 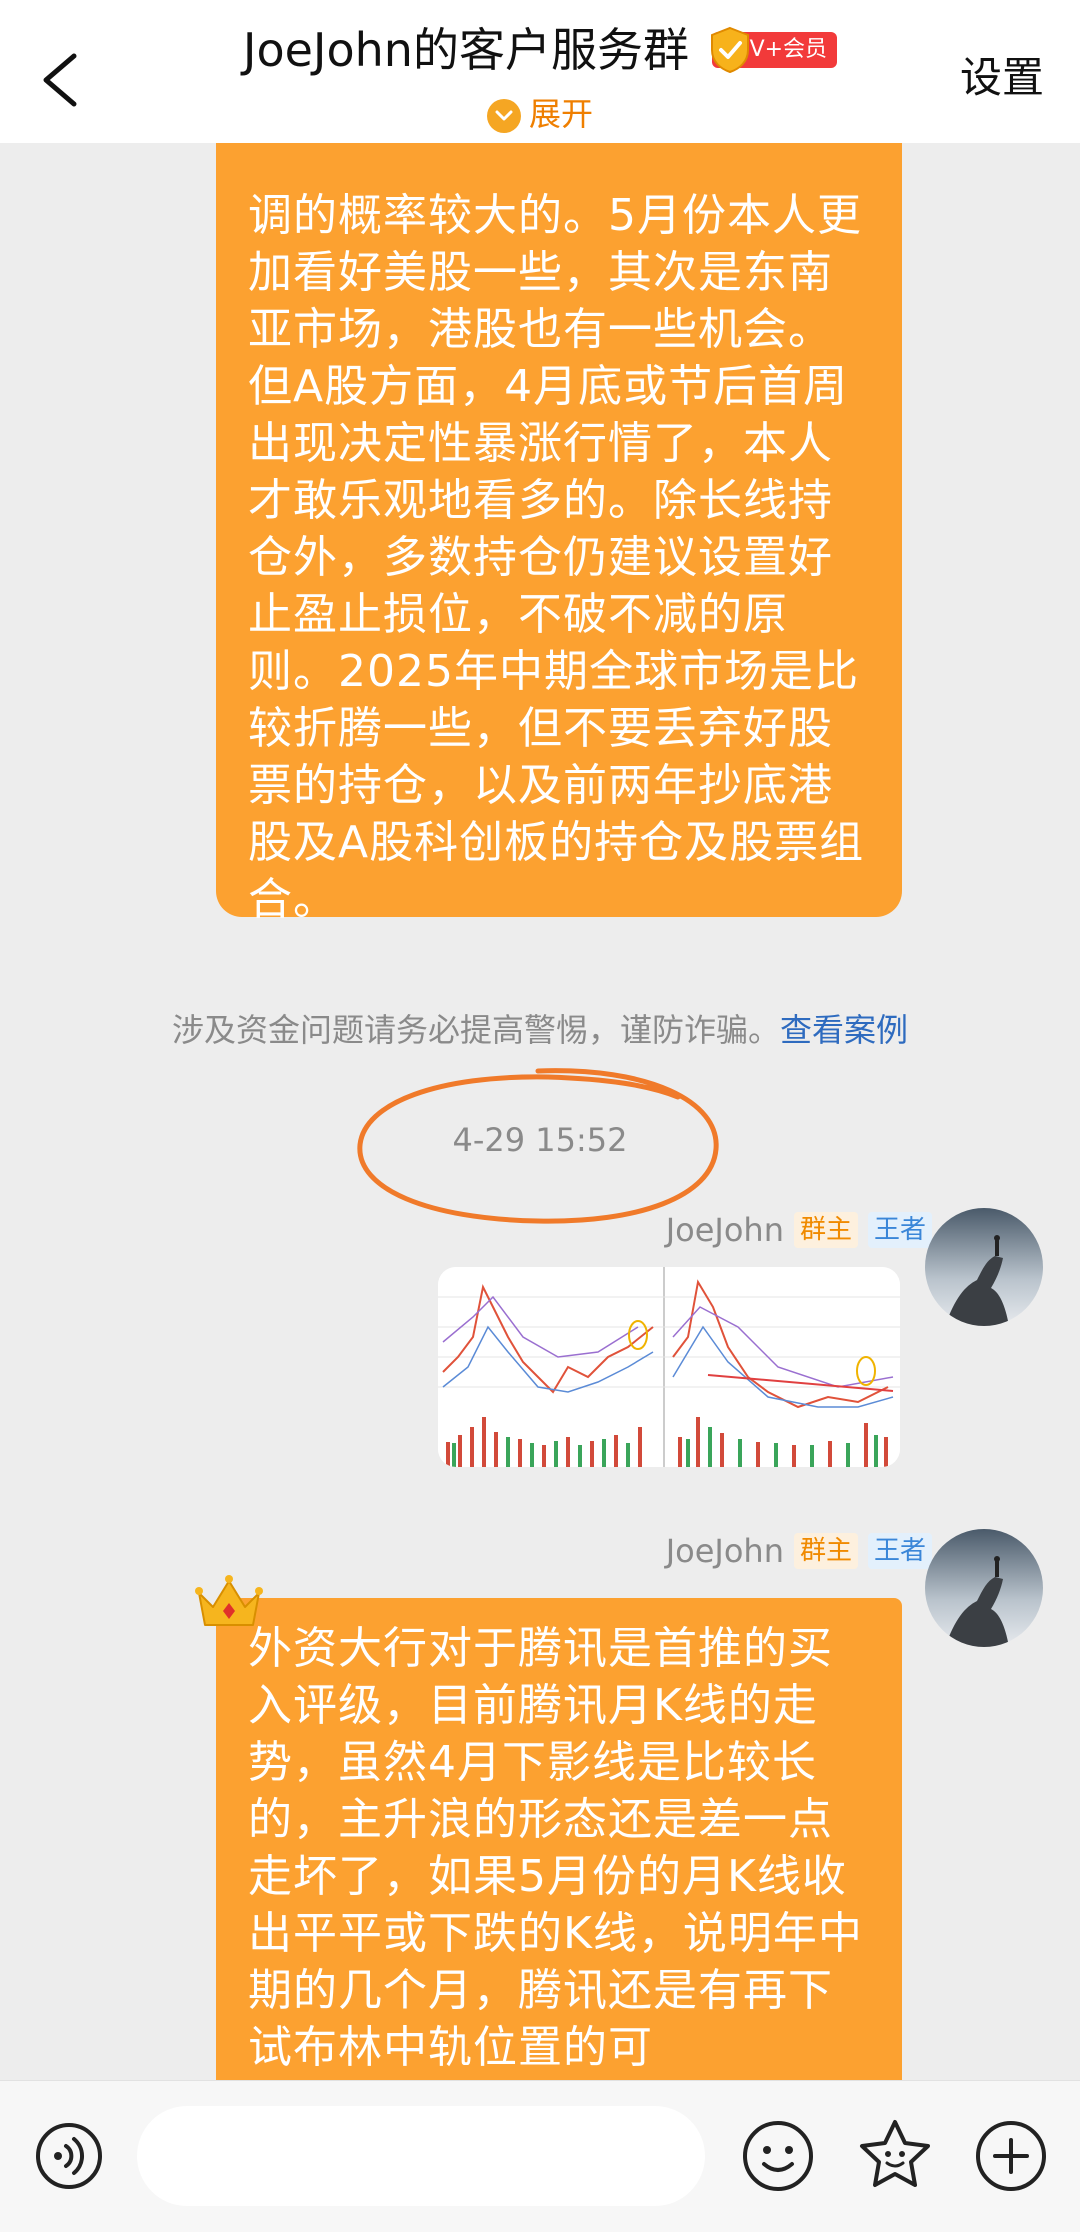 What do you see at coordinates (421, 2156) in the screenshot?
I see `message-input` at bounding box center [421, 2156].